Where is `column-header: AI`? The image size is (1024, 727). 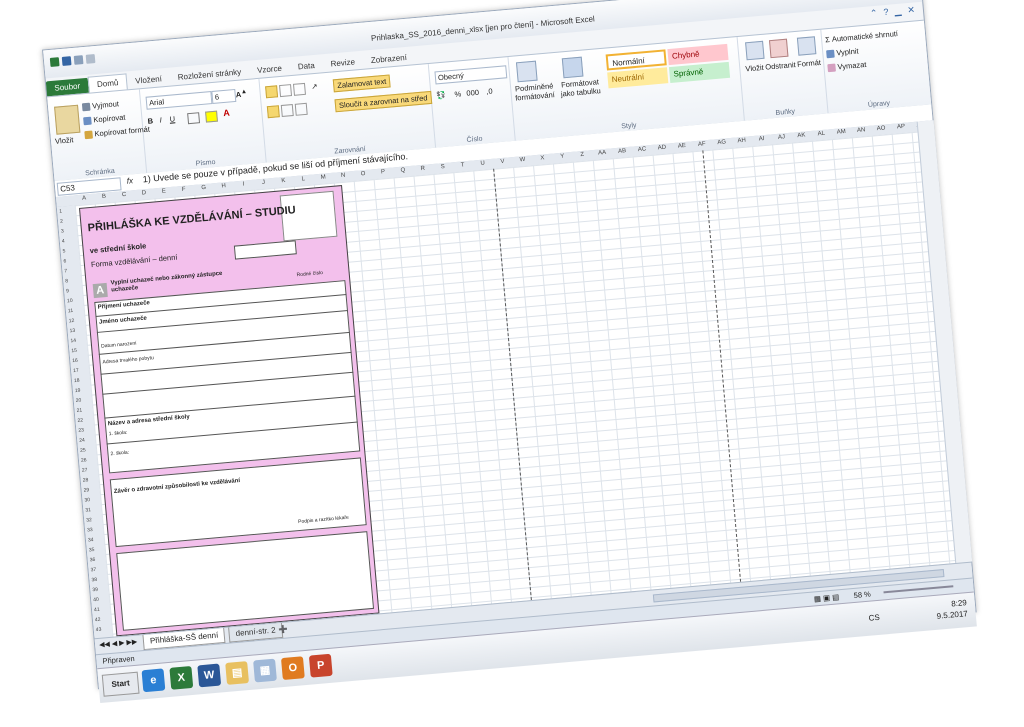
column-header: AI is located at coordinates (761, 139).